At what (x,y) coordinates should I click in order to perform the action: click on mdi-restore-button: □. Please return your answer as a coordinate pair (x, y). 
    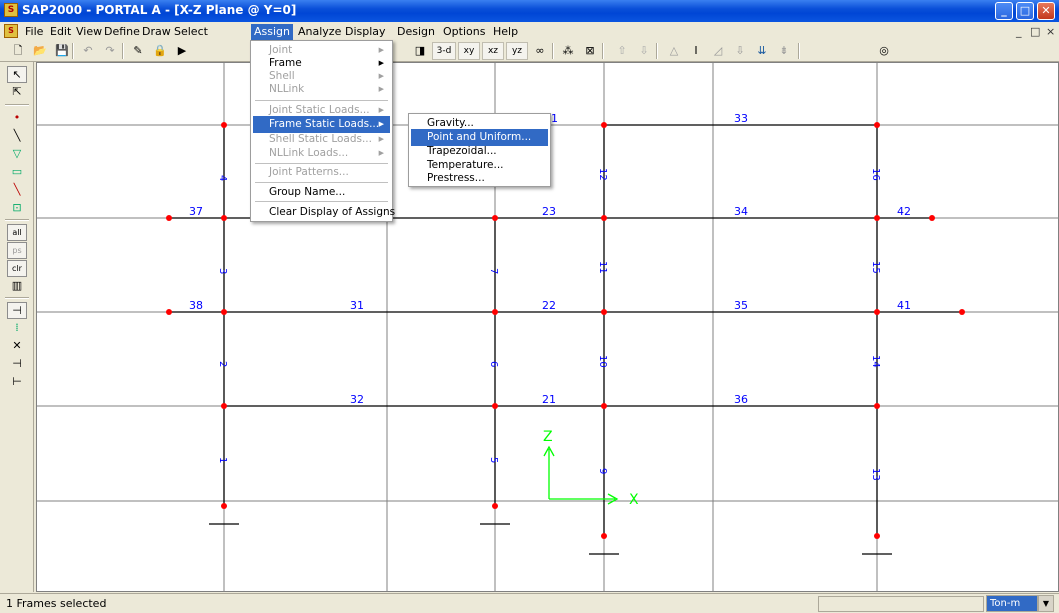
    Looking at the image, I should click on (1035, 31).